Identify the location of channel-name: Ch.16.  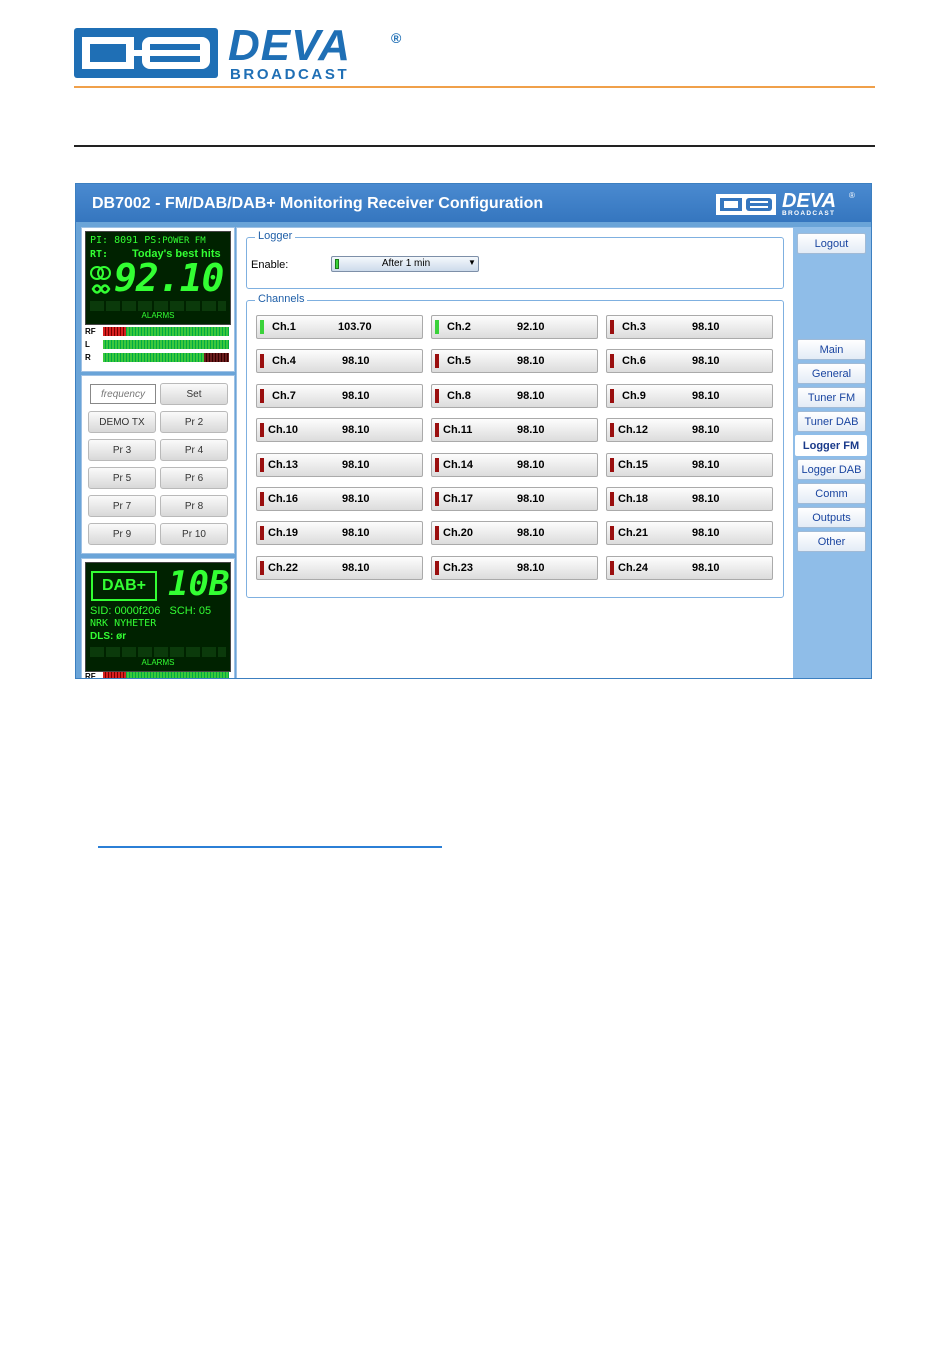
(283, 499).